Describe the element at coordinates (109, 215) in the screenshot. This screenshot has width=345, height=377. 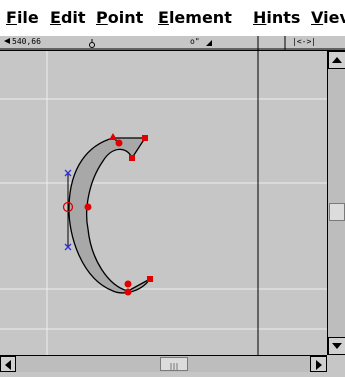
I see `glyph-outline` at that location.